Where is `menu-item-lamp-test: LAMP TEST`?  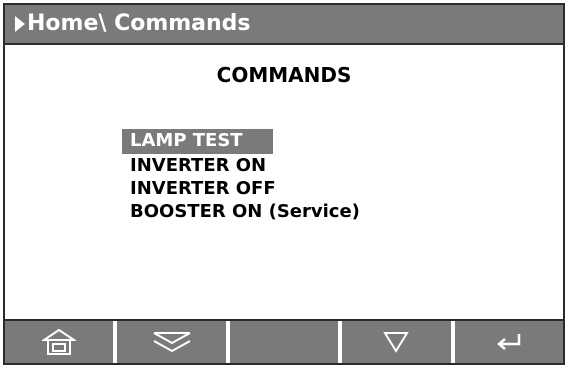 menu-item-lamp-test: LAMP TEST is located at coordinates (197, 141).